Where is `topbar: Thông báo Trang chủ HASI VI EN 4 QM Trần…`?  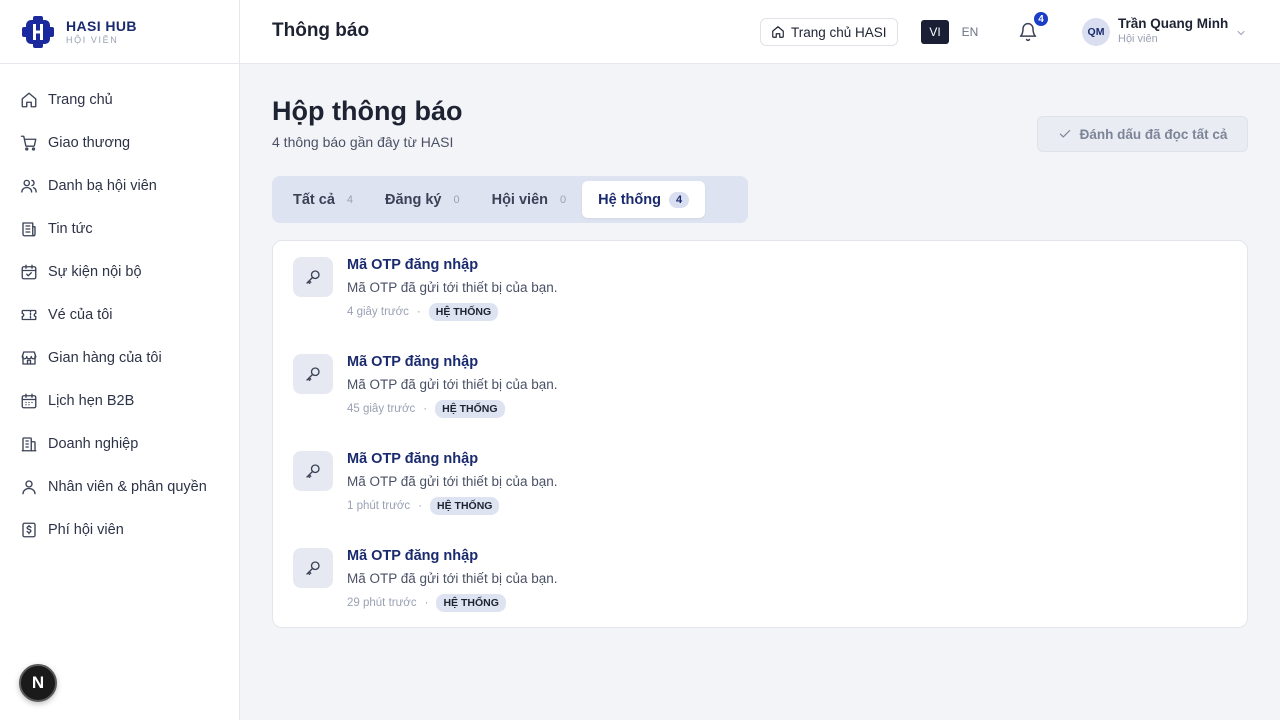
topbar: Thông báo Trang chủ HASI VI EN 4 QM Trần… is located at coordinates (760, 32).